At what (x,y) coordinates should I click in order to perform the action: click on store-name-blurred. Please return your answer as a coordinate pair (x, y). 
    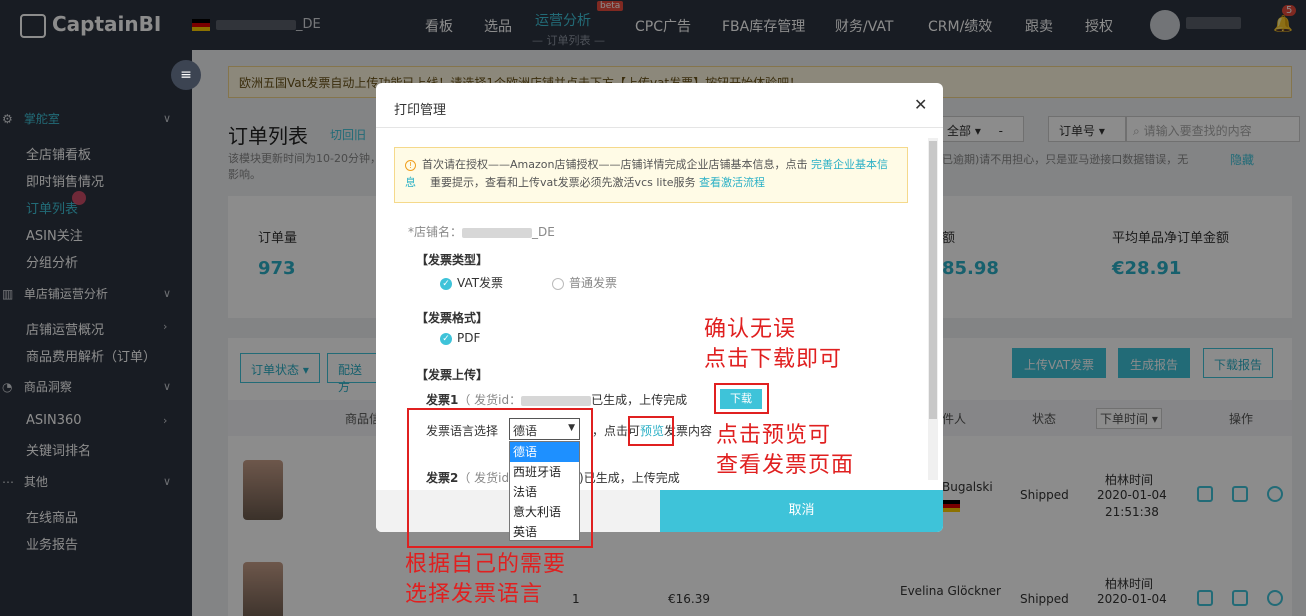
    Looking at the image, I should click on (497, 232).